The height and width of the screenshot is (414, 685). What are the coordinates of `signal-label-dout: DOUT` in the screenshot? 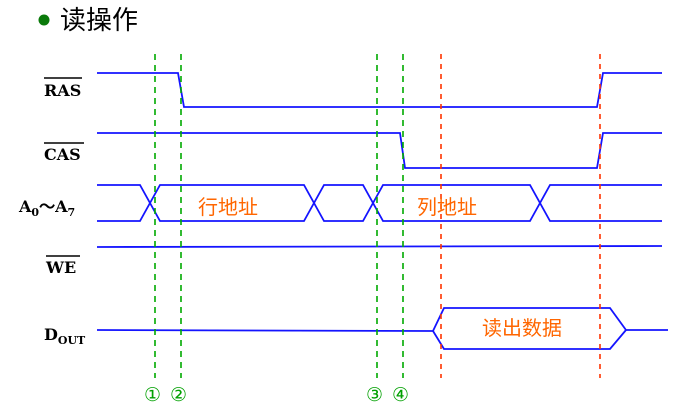 It's located at (65, 336).